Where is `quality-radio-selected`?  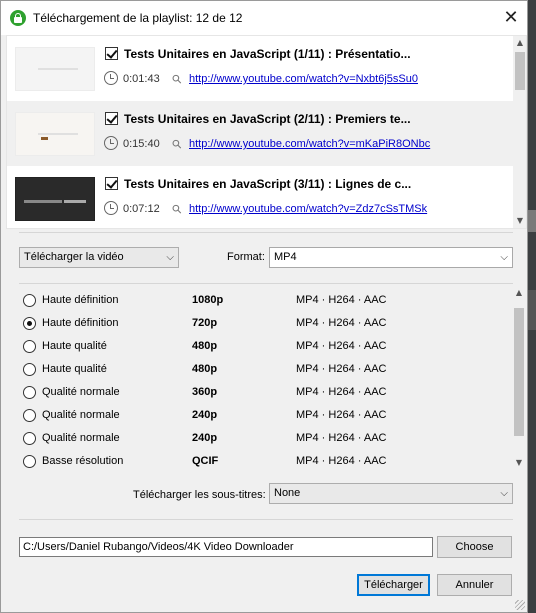 quality-radio-selected is located at coordinates (29, 323).